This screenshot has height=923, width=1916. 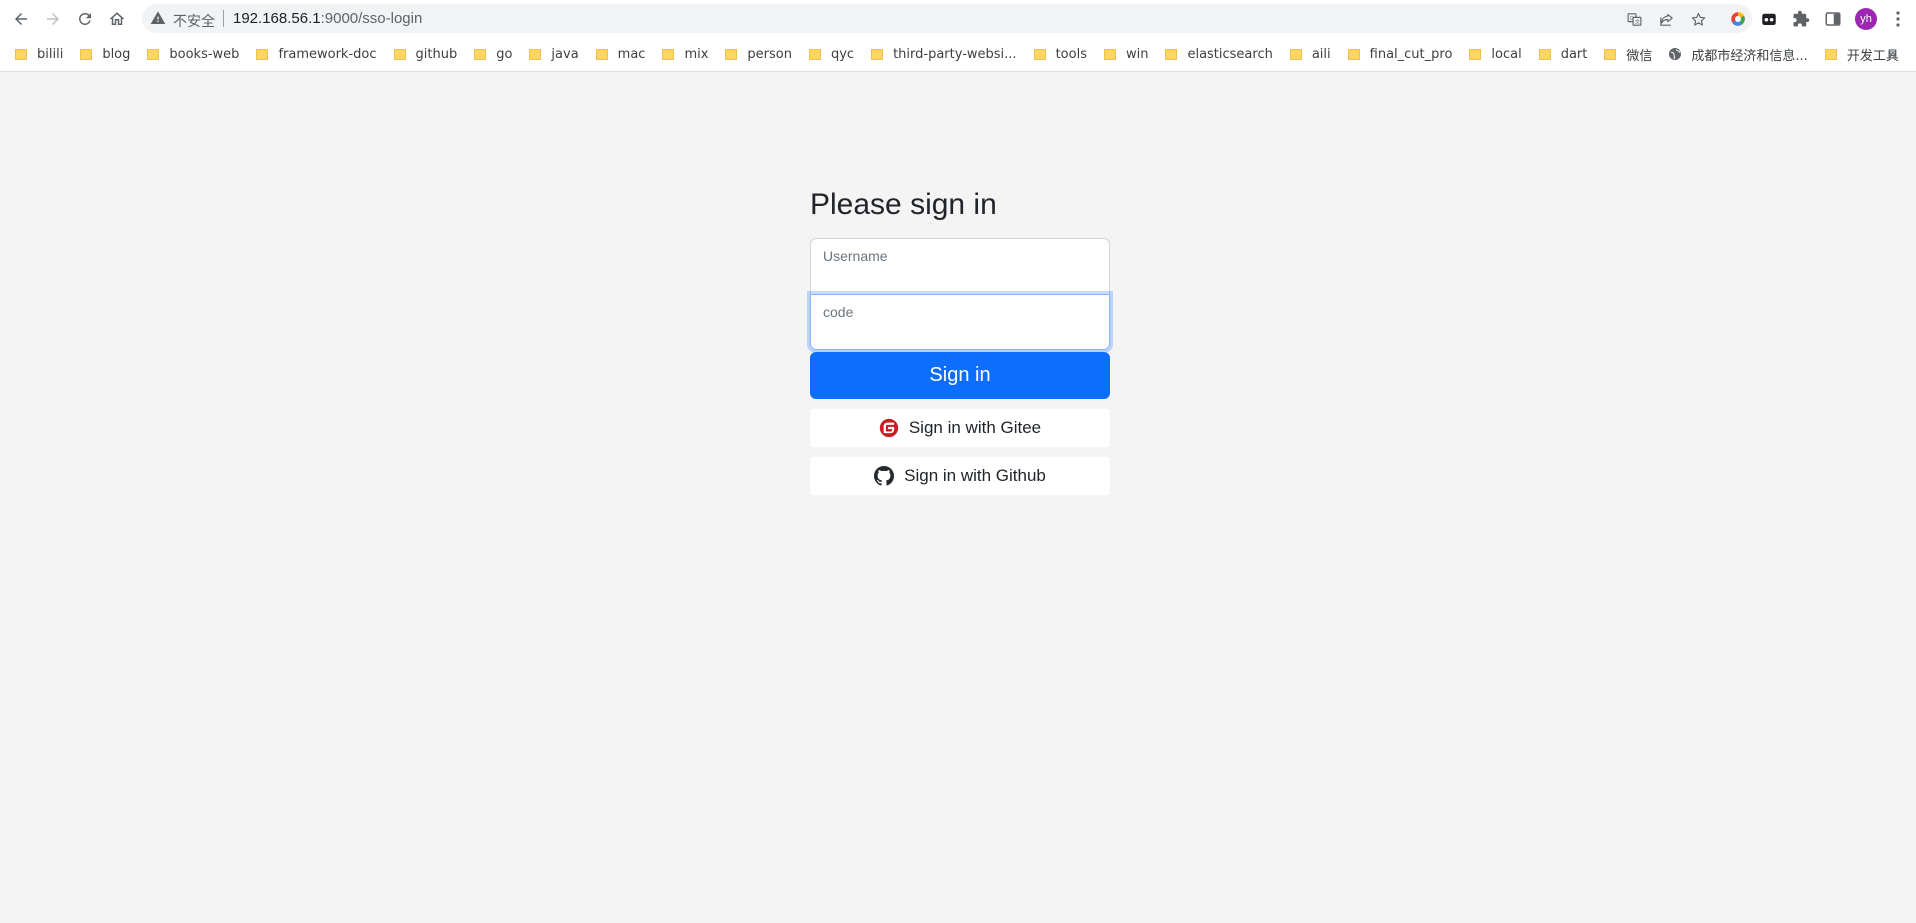 I want to click on code-input, so click(x=960, y=322).